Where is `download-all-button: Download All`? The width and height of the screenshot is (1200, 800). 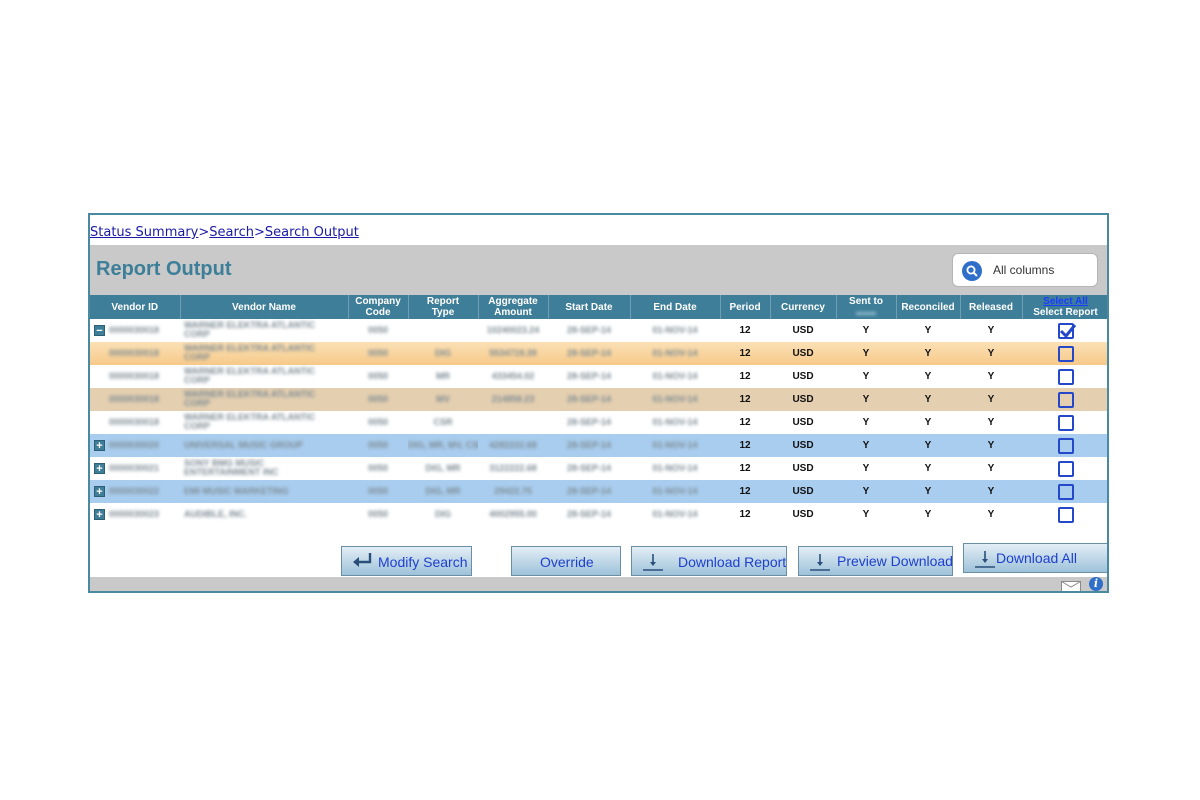 download-all-button: Download All is located at coordinates (1035, 558).